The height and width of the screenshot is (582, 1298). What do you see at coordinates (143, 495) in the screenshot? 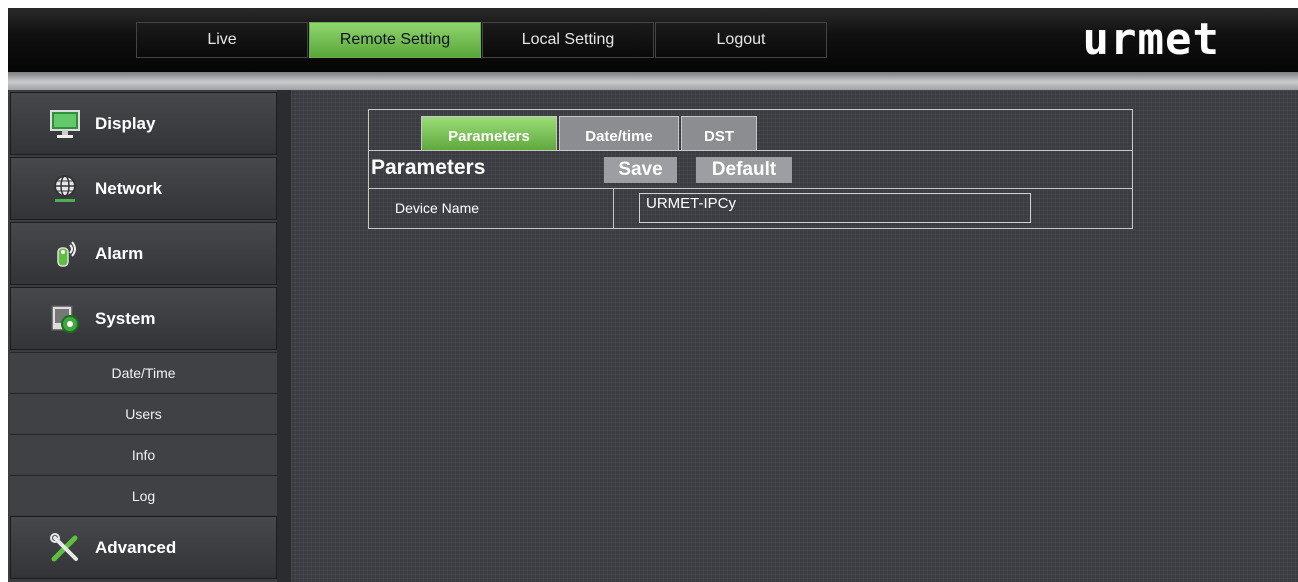
I see `sidebar-subitem-log: Log` at bounding box center [143, 495].